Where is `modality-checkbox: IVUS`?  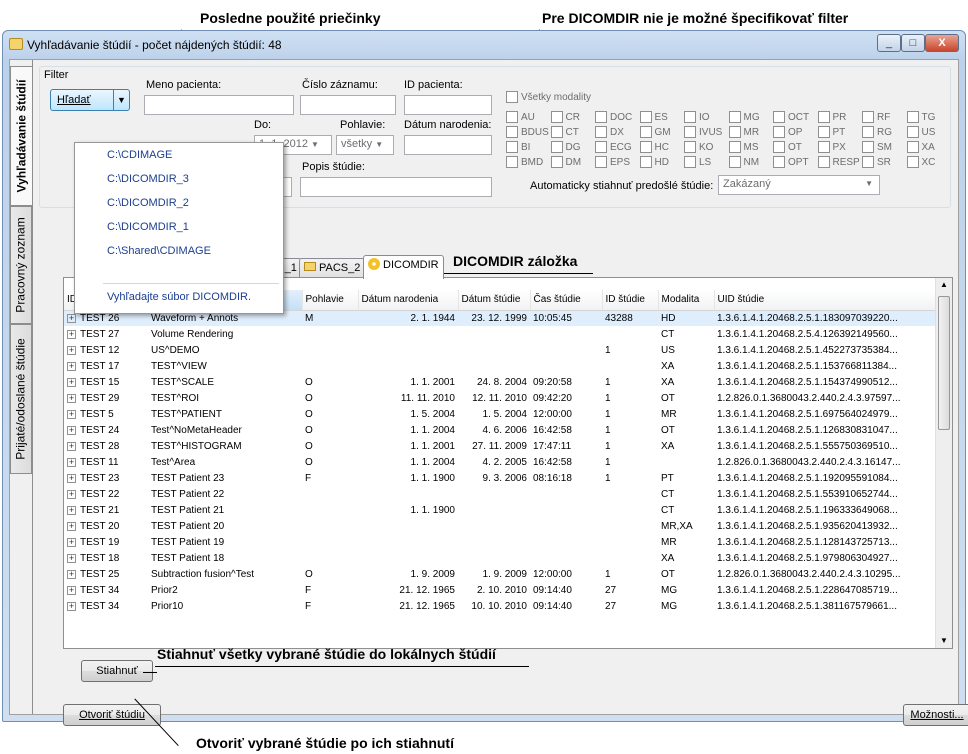 modality-checkbox: IVUS is located at coordinates (703, 132).